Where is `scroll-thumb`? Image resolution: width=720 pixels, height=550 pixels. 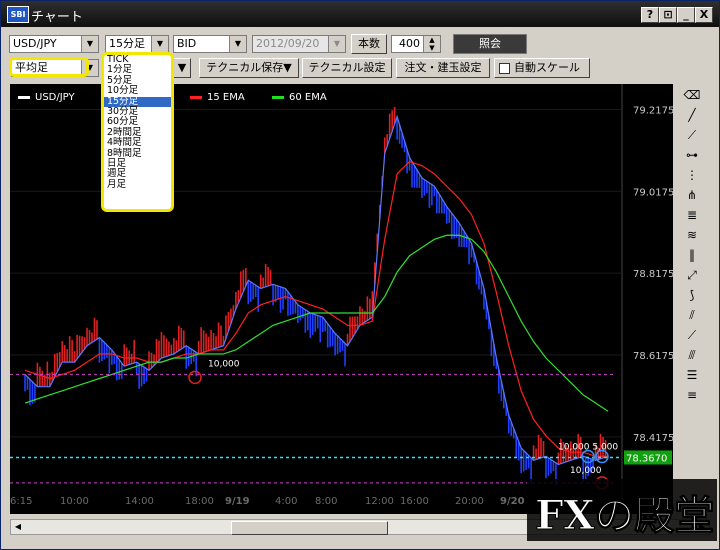
scroll-thumb is located at coordinates (309, 528).